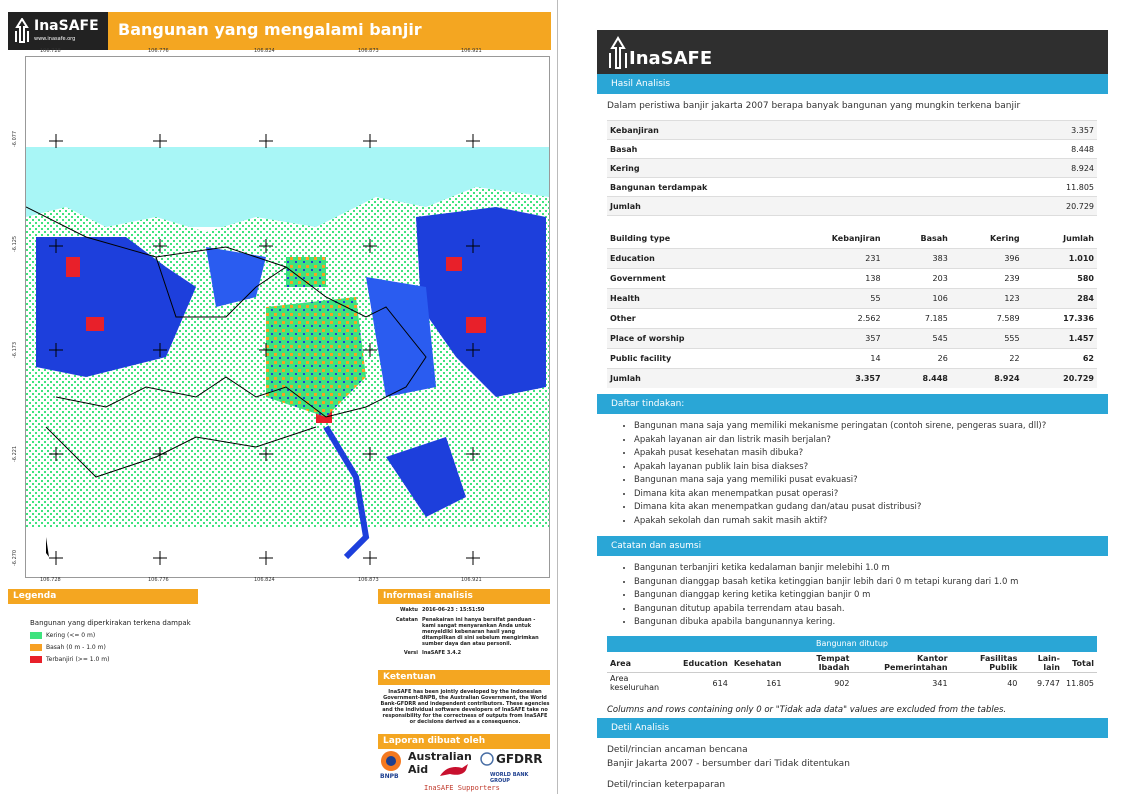 This screenshot has width=1138, height=794. What do you see at coordinates (47, 547) in the screenshot?
I see `north-arrow-icon` at bounding box center [47, 547].